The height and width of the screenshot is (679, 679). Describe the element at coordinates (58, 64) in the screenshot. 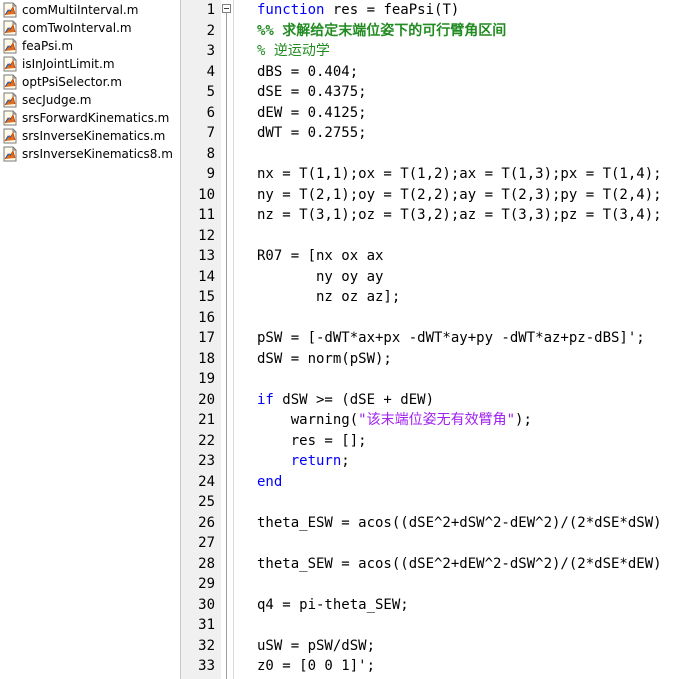

I see `file-item: isInJointLimit.m` at that location.